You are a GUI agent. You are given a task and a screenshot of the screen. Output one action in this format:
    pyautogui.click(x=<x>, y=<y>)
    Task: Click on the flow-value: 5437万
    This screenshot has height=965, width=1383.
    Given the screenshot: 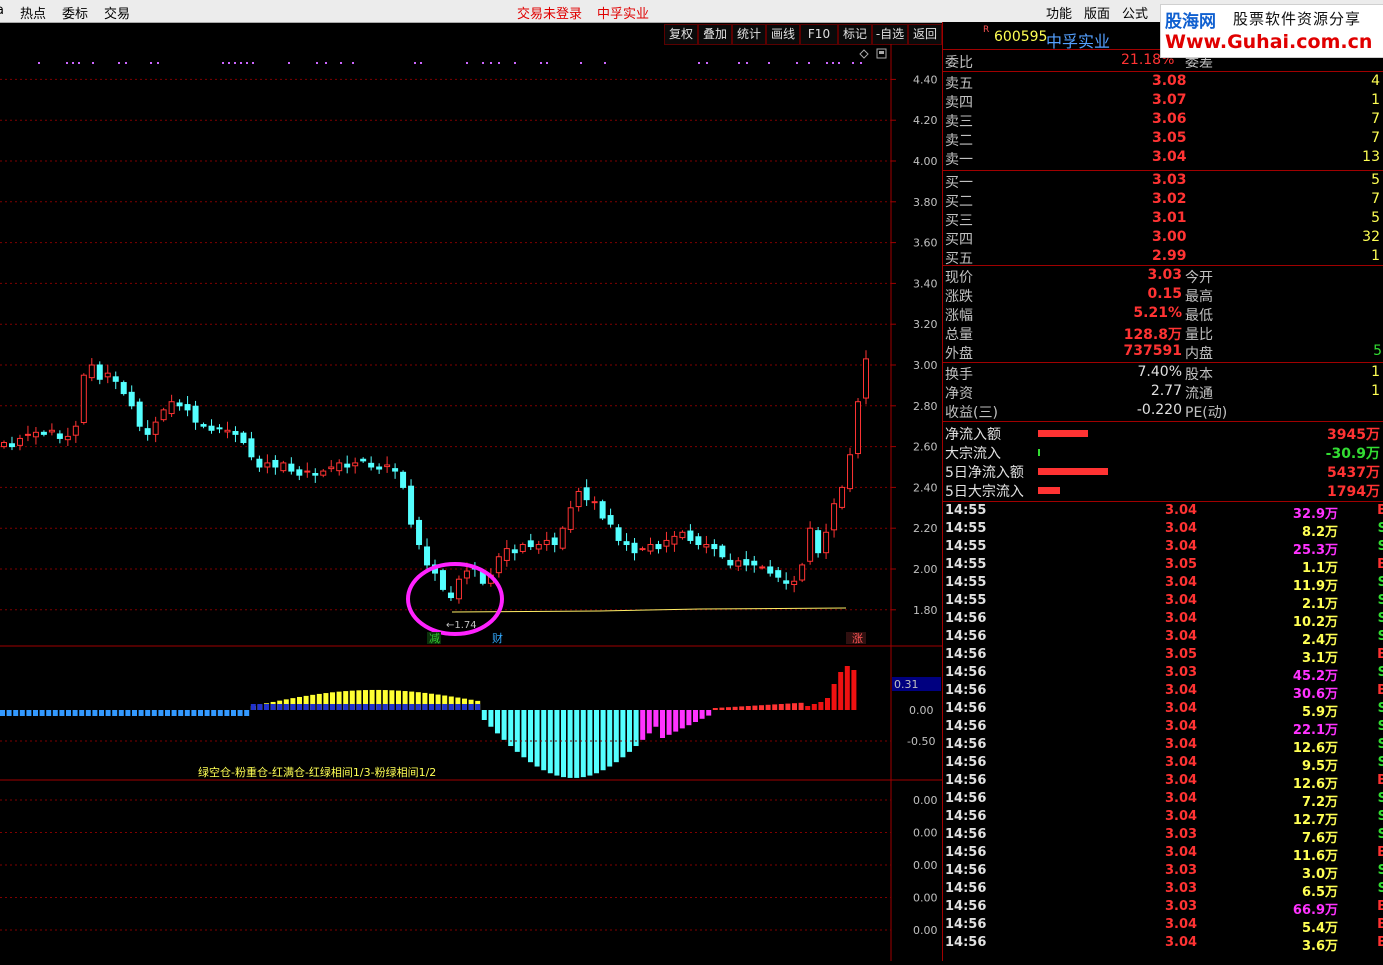 What is the action you would take?
    pyautogui.click(x=1353, y=473)
    